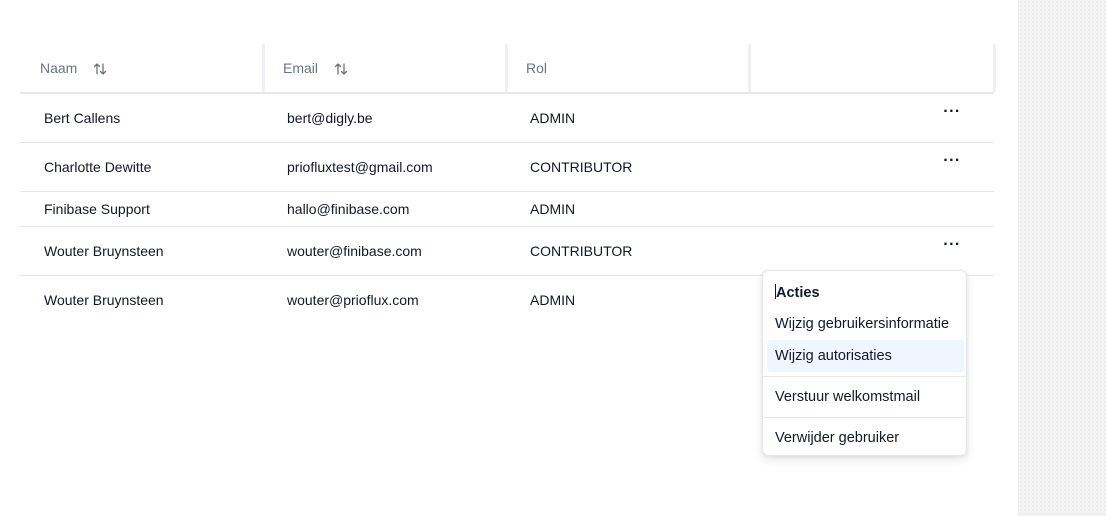  I want to click on side-panel-background, so click(1062, 258).